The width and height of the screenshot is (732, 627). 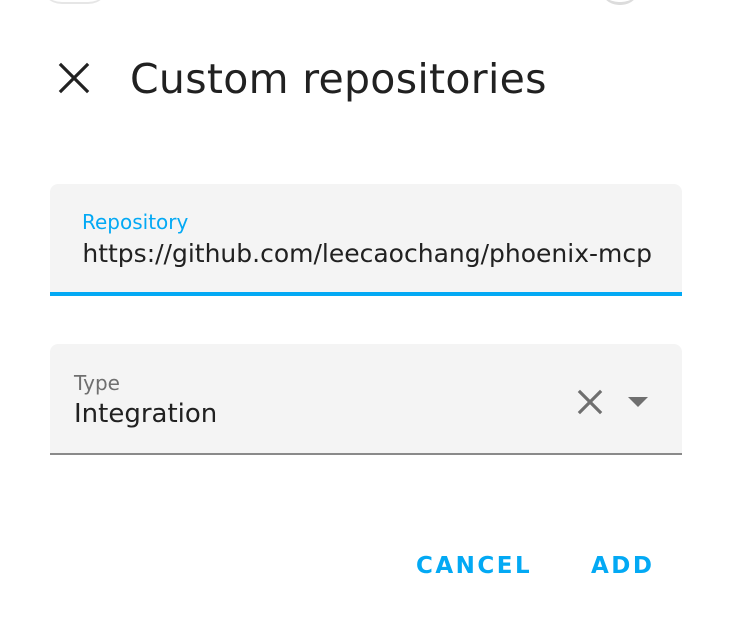 I want to click on repository-input-wrapper, so click(x=366, y=254).